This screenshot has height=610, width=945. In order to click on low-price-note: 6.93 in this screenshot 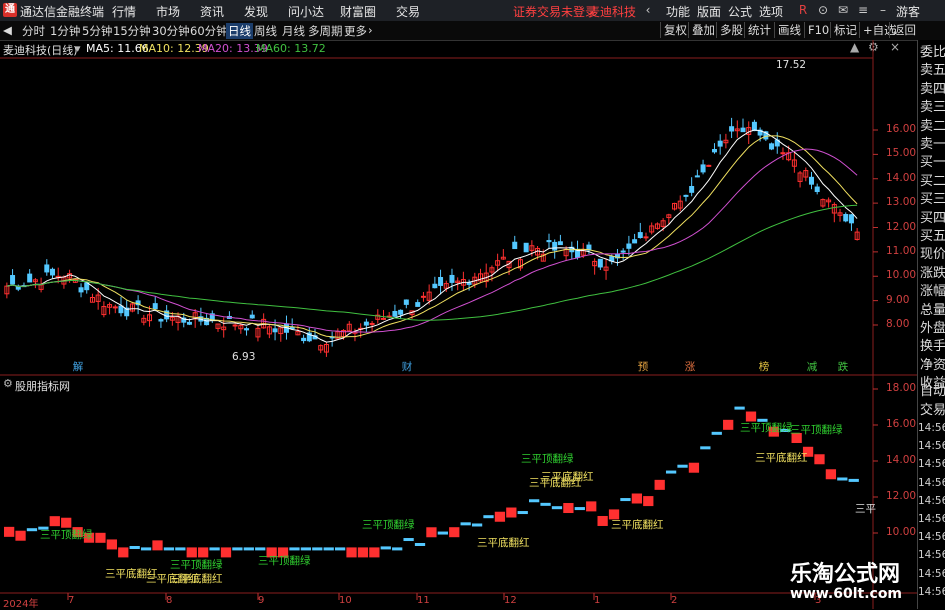, I will do `click(244, 357)`.